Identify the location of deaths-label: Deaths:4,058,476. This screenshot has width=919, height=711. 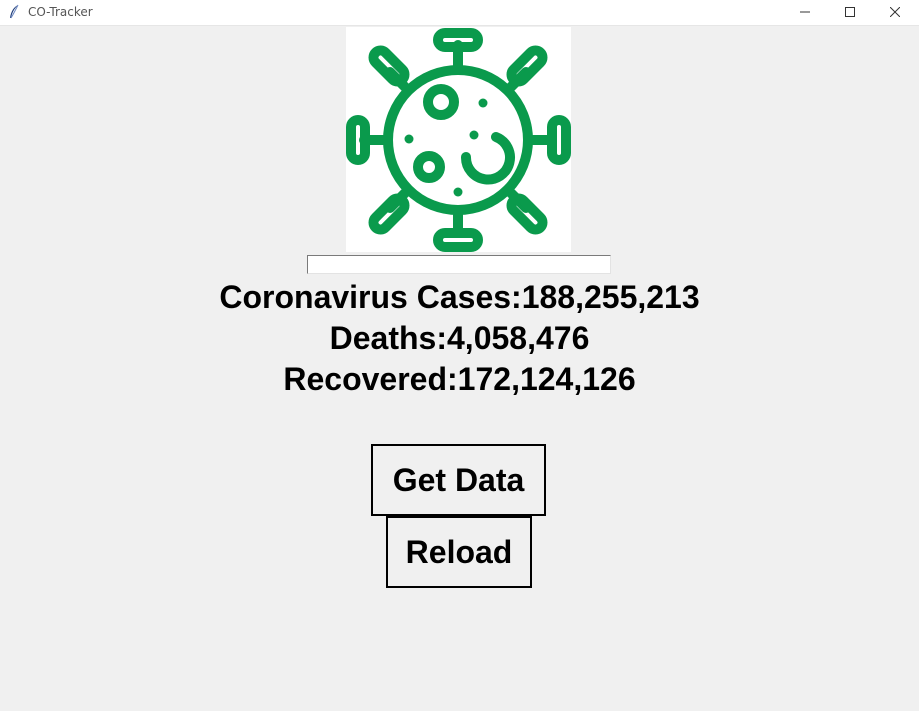
(459, 338).